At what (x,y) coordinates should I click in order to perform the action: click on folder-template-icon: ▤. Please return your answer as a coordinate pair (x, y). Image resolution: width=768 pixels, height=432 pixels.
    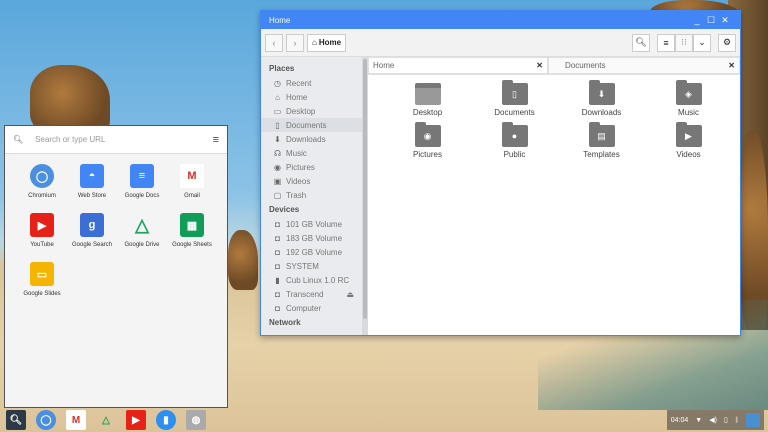
    Looking at the image, I should click on (601, 134).